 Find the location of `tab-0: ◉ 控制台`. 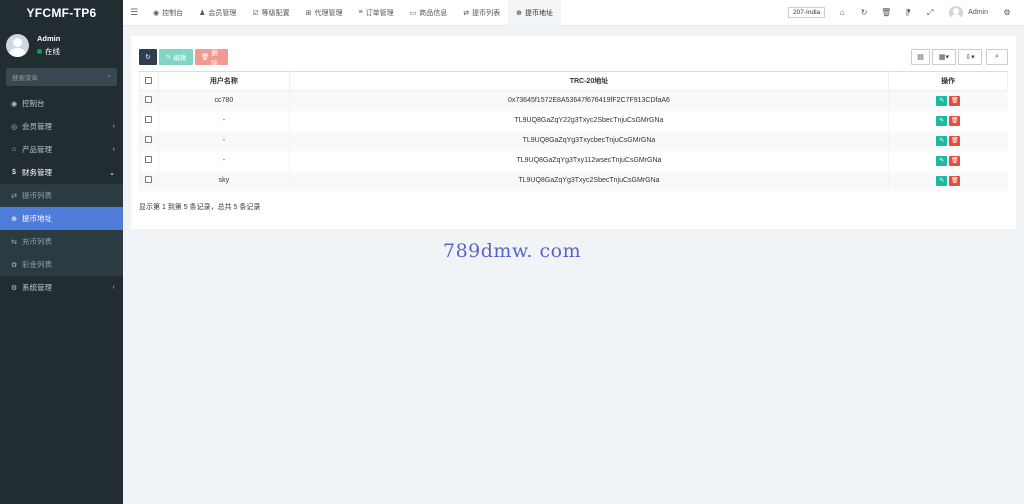

tab-0: ◉ 控制台 is located at coordinates (168, 13).